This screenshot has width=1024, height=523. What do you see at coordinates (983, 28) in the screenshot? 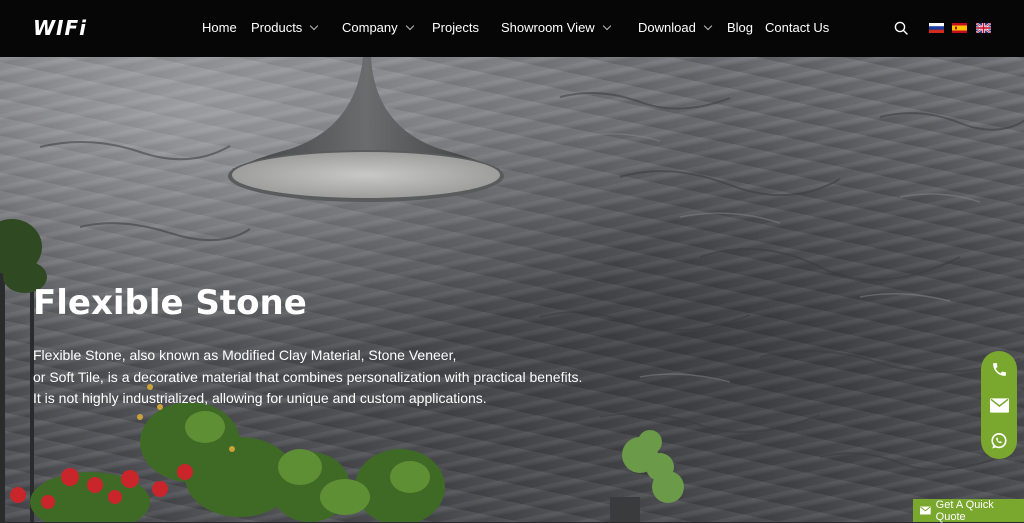
I see `uk-flag-icon` at bounding box center [983, 28].